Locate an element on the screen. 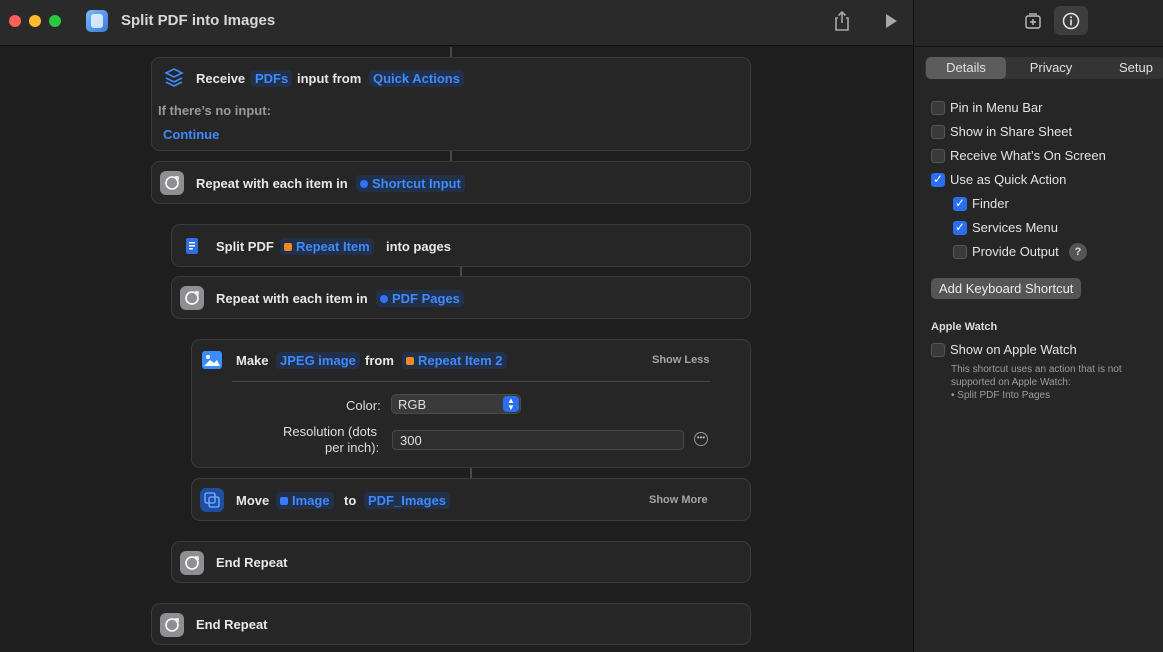 The image size is (1163, 652). note-line: • Split PDF Into Pages is located at coordinates (1001, 395).